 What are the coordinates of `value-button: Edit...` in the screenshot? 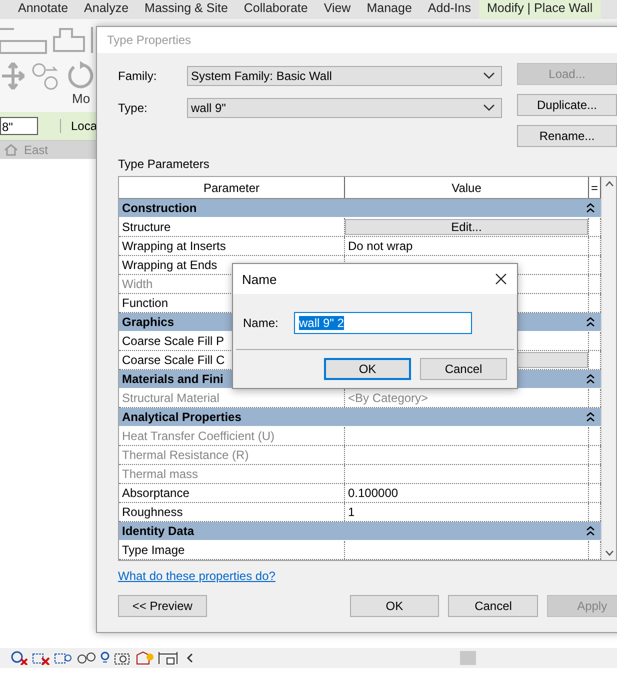 It's located at (466, 227).